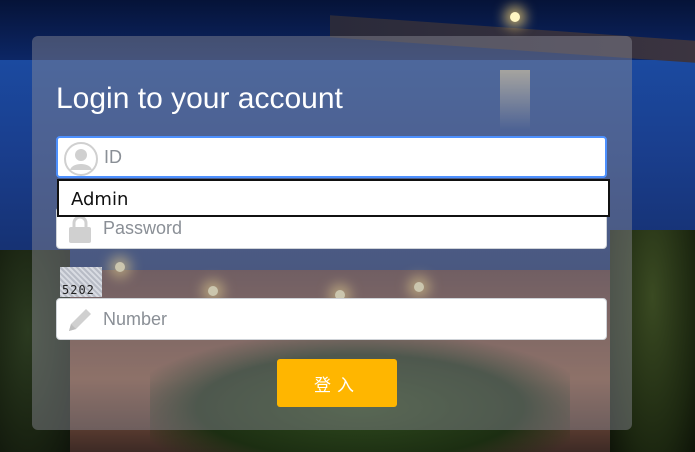 The width and height of the screenshot is (695, 452). What do you see at coordinates (80, 229) in the screenshot?
I see `lock-icon` at bounding box center [80, 229].